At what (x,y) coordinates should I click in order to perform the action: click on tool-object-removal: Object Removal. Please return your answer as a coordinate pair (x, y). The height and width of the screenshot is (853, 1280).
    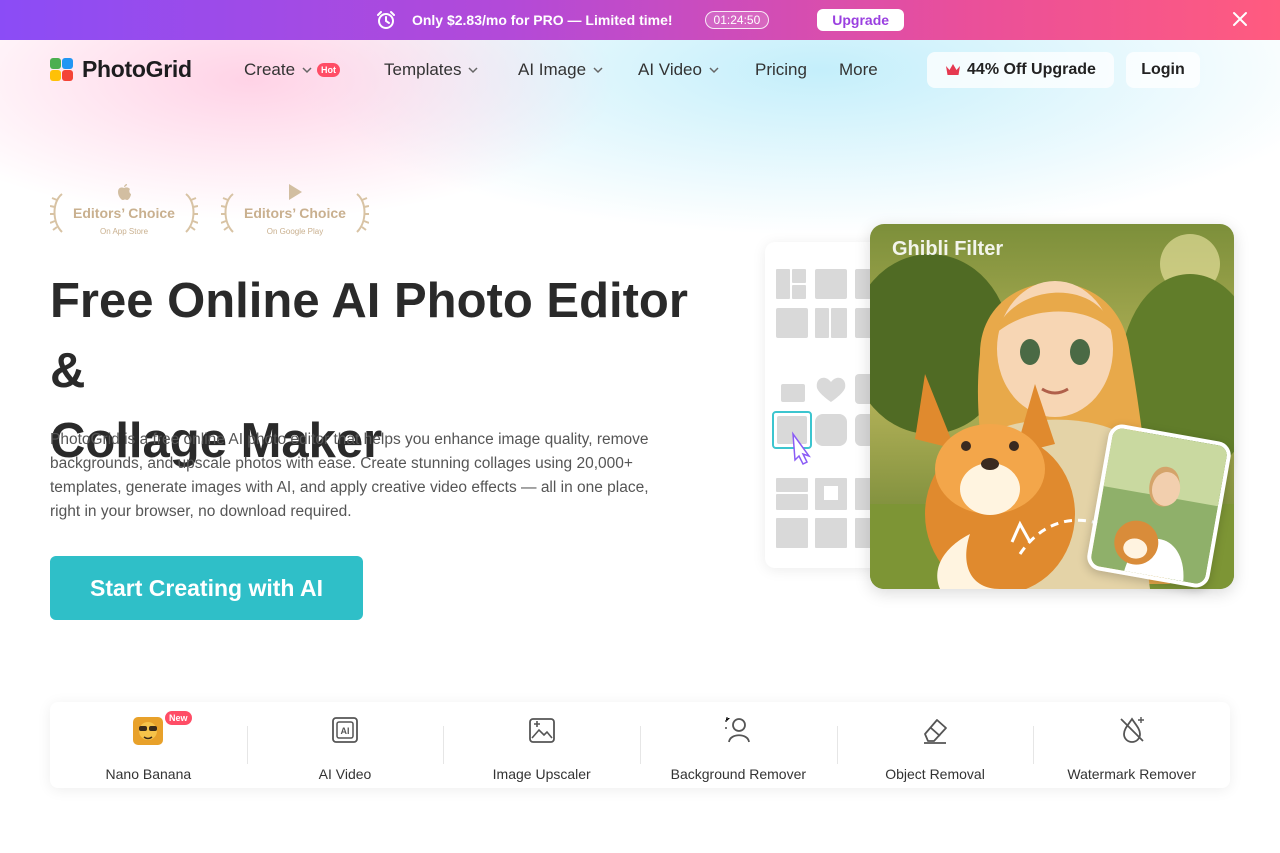
    Looking at the image, I should click on (935, 745).